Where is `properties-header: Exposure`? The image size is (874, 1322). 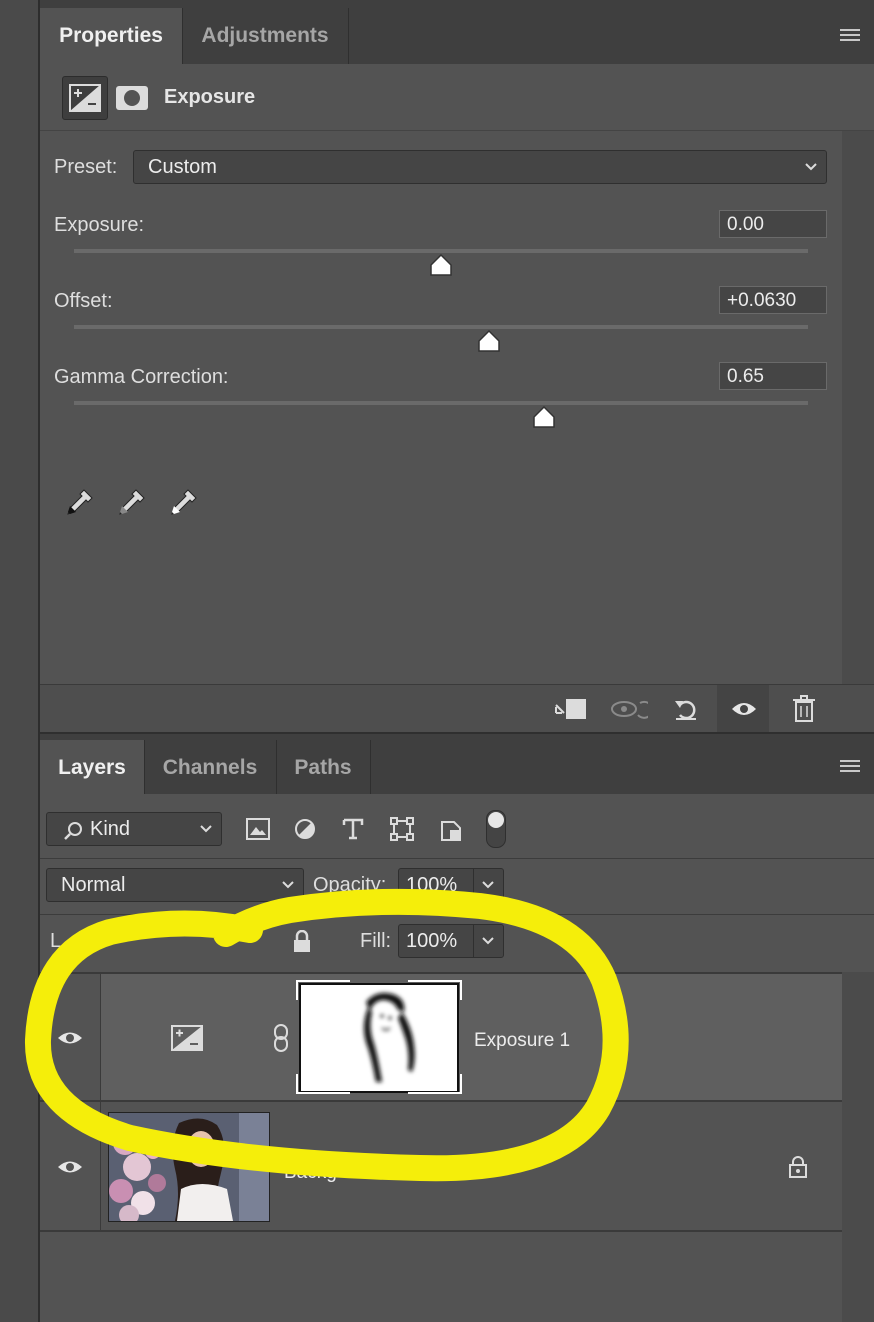 properties-header: Exposure is located at coordinates (457, 97).